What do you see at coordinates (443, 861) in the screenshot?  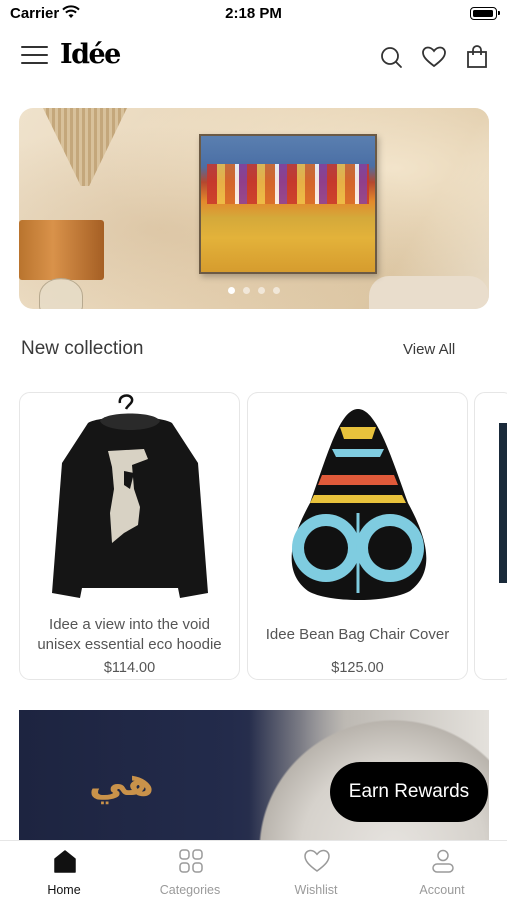 I see `user-icon` at bounding box center [443, 861].